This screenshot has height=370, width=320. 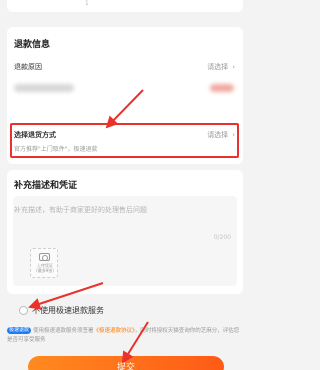 I want to click on arrow-to-option, so click(x=66, y=296).